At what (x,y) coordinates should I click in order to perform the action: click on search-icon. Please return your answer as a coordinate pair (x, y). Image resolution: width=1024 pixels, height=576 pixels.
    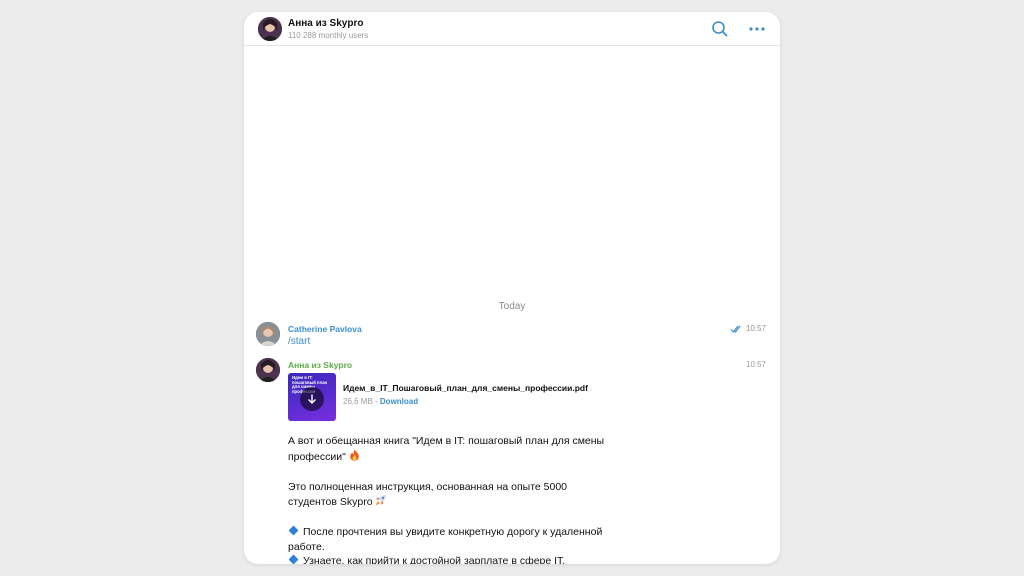
    Looking at the image, I should click on (720, 29).